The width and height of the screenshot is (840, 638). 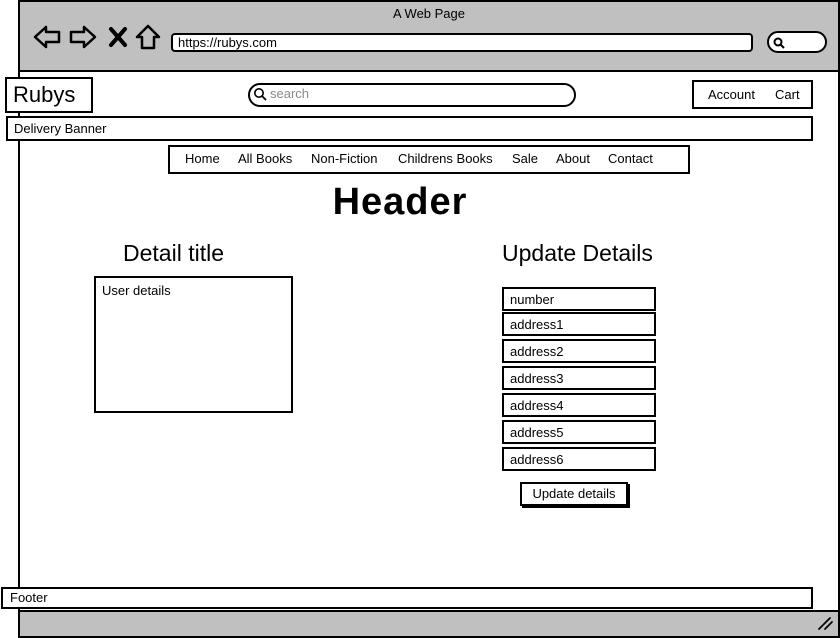 I want to click on resize-grip-icon, so click(x=825, y=623).